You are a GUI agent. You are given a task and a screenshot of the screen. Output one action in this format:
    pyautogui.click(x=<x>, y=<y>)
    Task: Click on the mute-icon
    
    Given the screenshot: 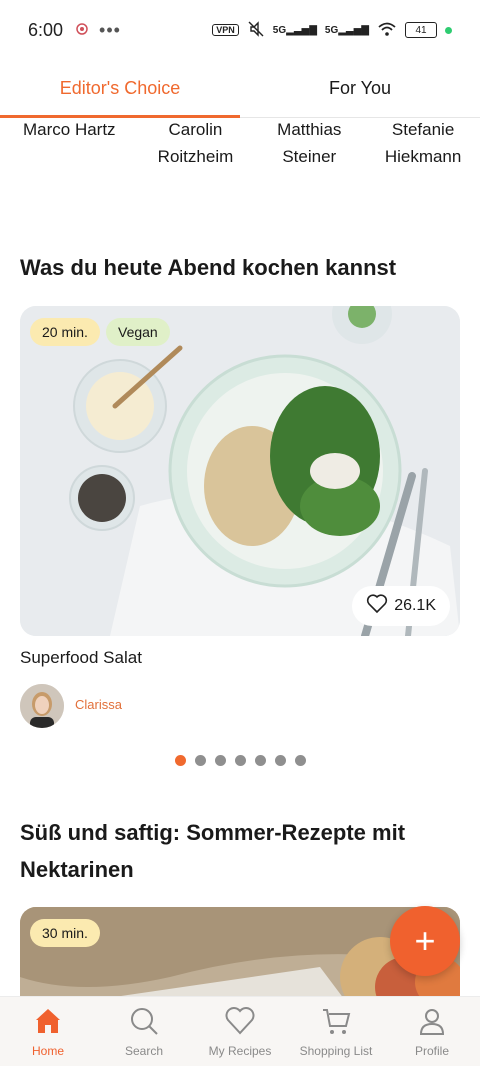 What is the action you would take?
    pyautogui.click(x=256, y=30)
    